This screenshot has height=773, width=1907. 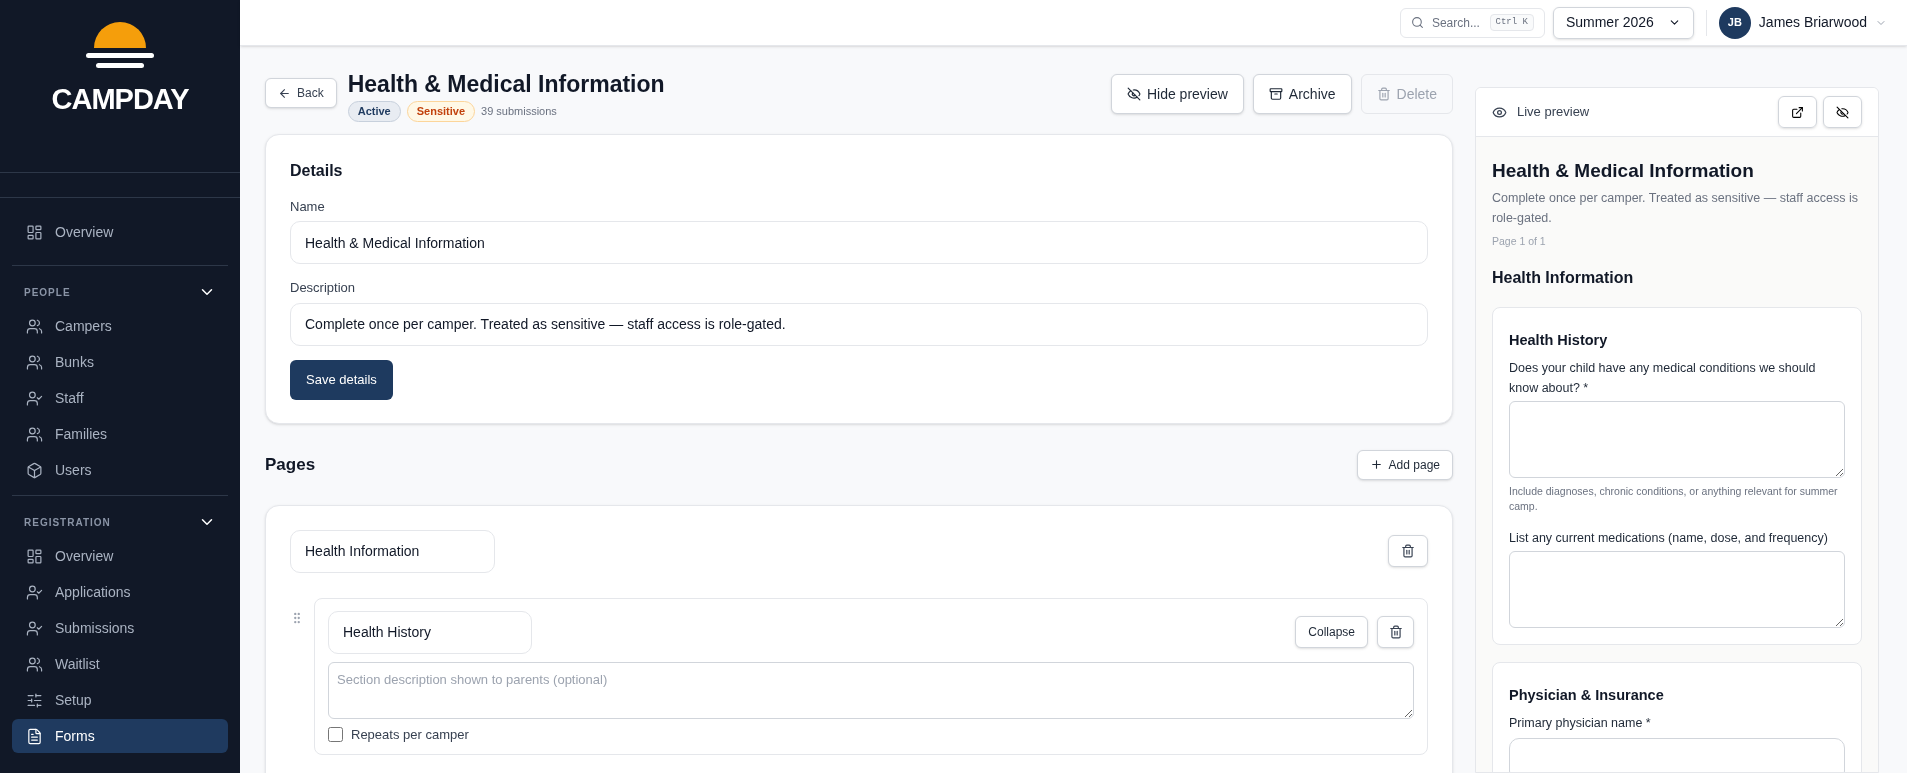 I want to click on section-name-field: Health History, so click(x=430, y=632).